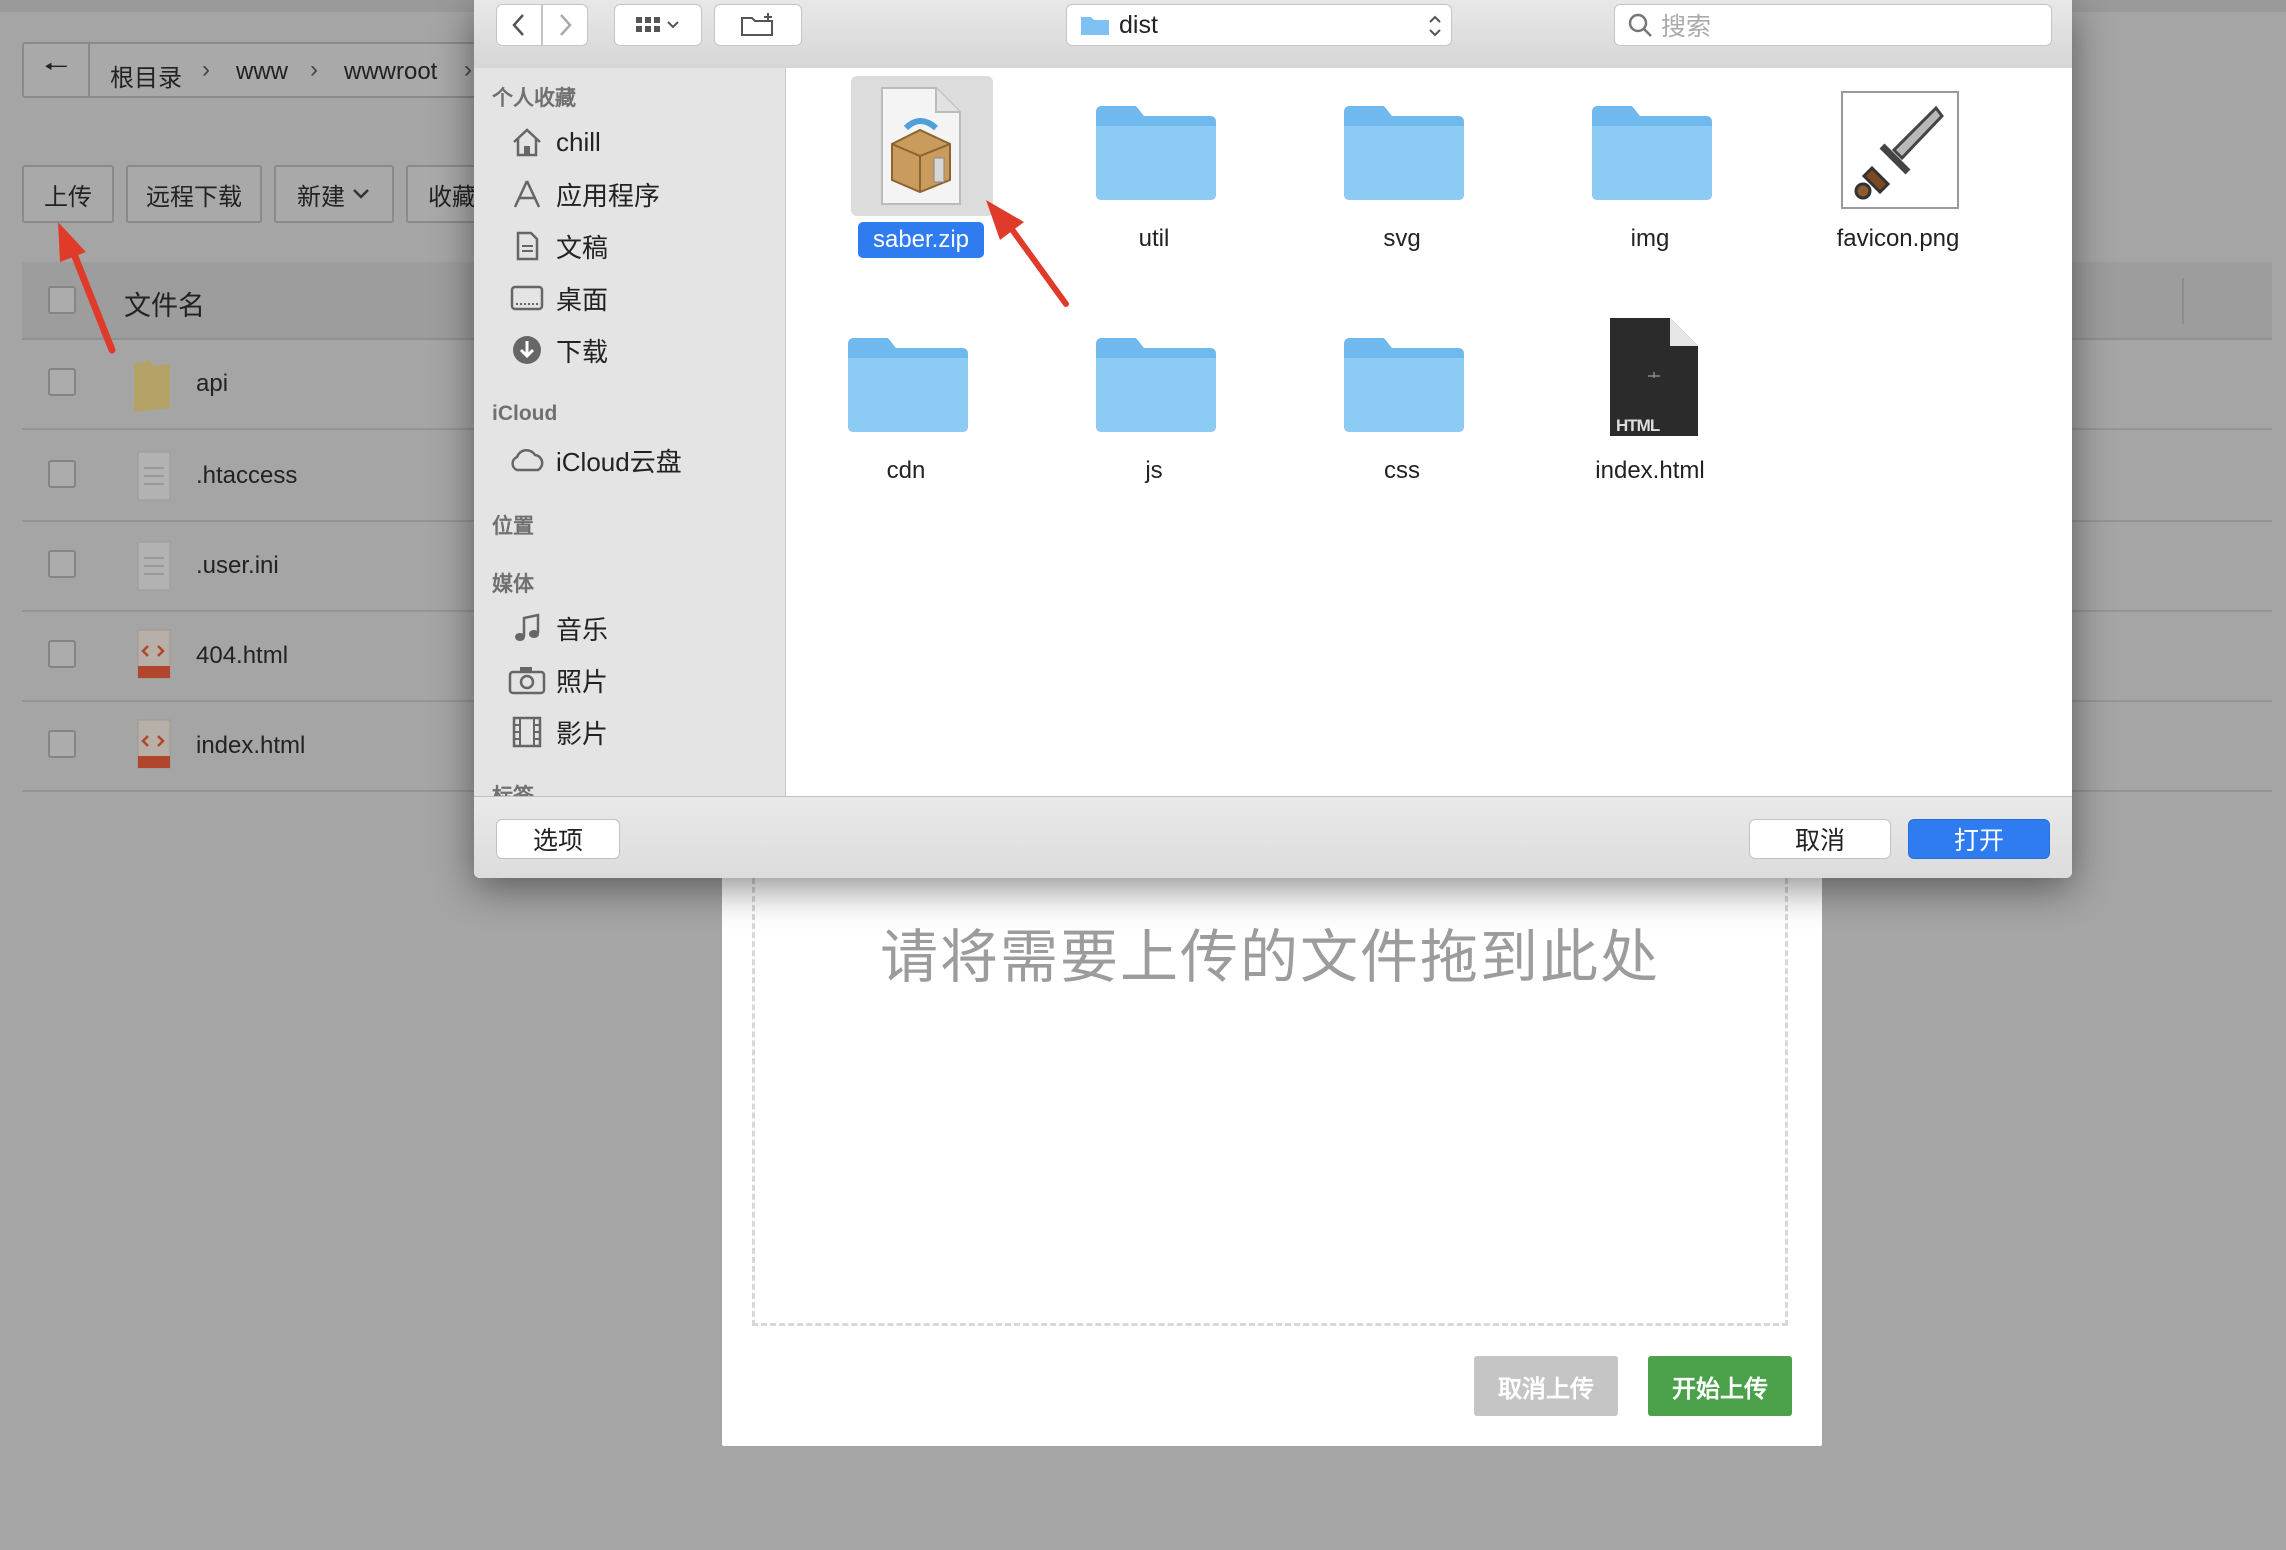  Describe the element at coordinates (1154, 470) in the screenshot. I see `item-label: js` at that location.